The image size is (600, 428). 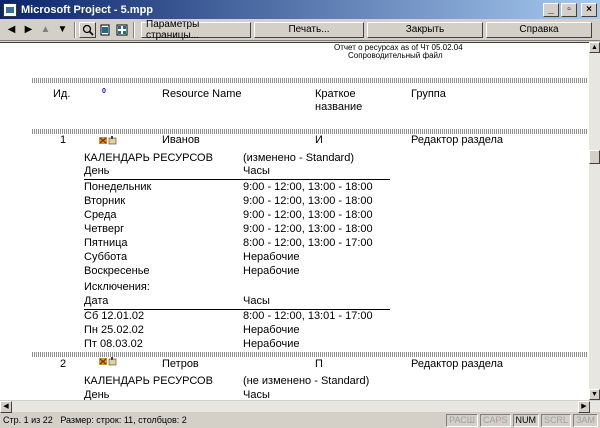 What do you see at coordinates (105, 201) in the screenshot?
I see `weekday-name: Вторник` at bounding box center [105, 201].